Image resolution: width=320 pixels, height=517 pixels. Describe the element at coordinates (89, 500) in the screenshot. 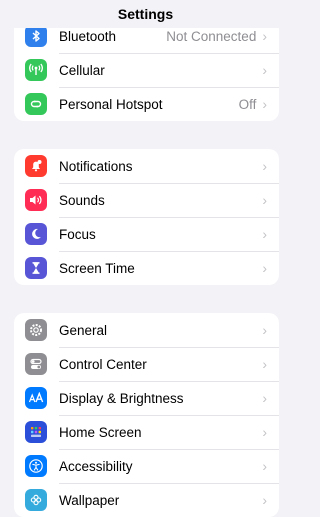

I see `row-label: Wallpaper` at that location.